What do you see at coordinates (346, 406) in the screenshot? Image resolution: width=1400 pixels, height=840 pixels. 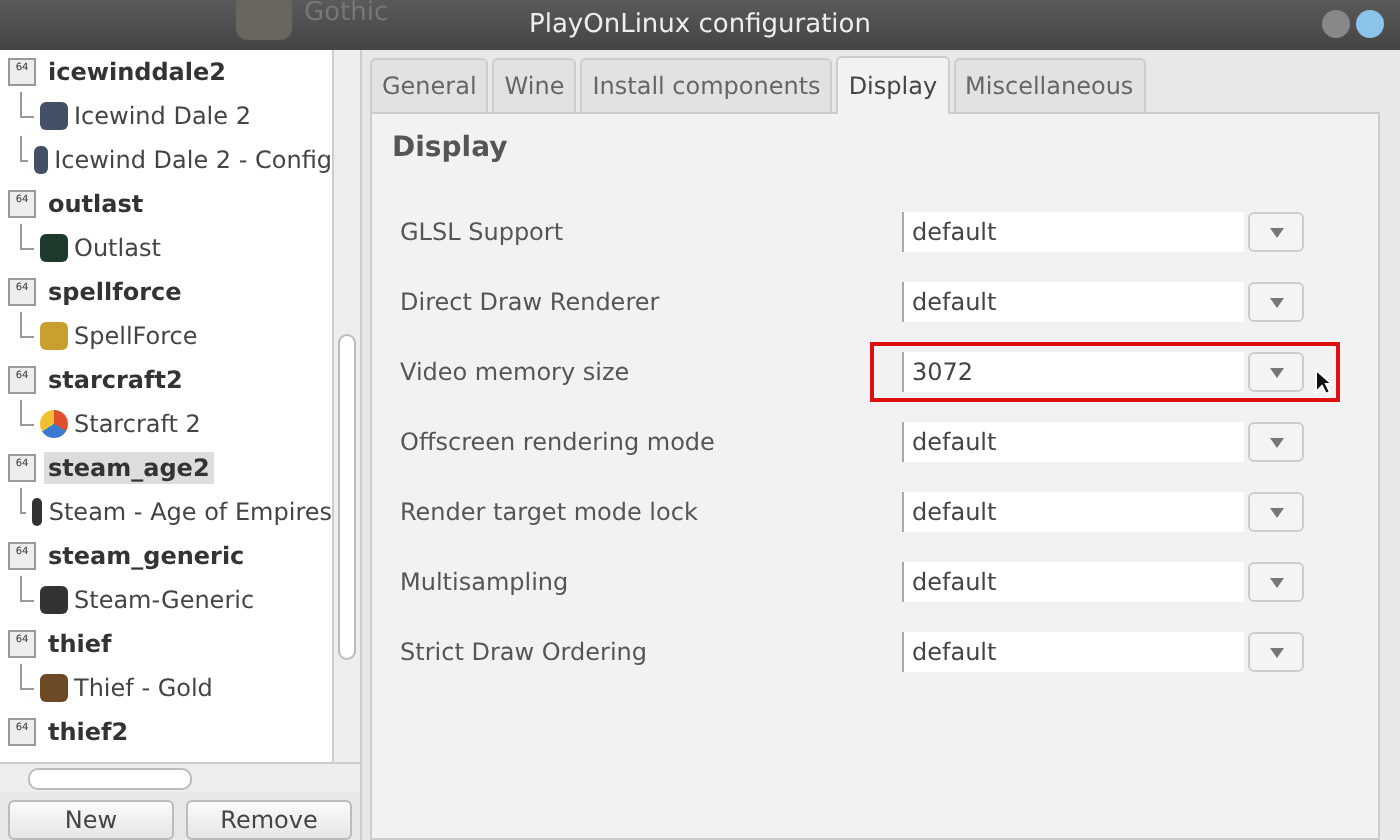 I see `vertical-scrollbar` at bounding box center [346, 406].